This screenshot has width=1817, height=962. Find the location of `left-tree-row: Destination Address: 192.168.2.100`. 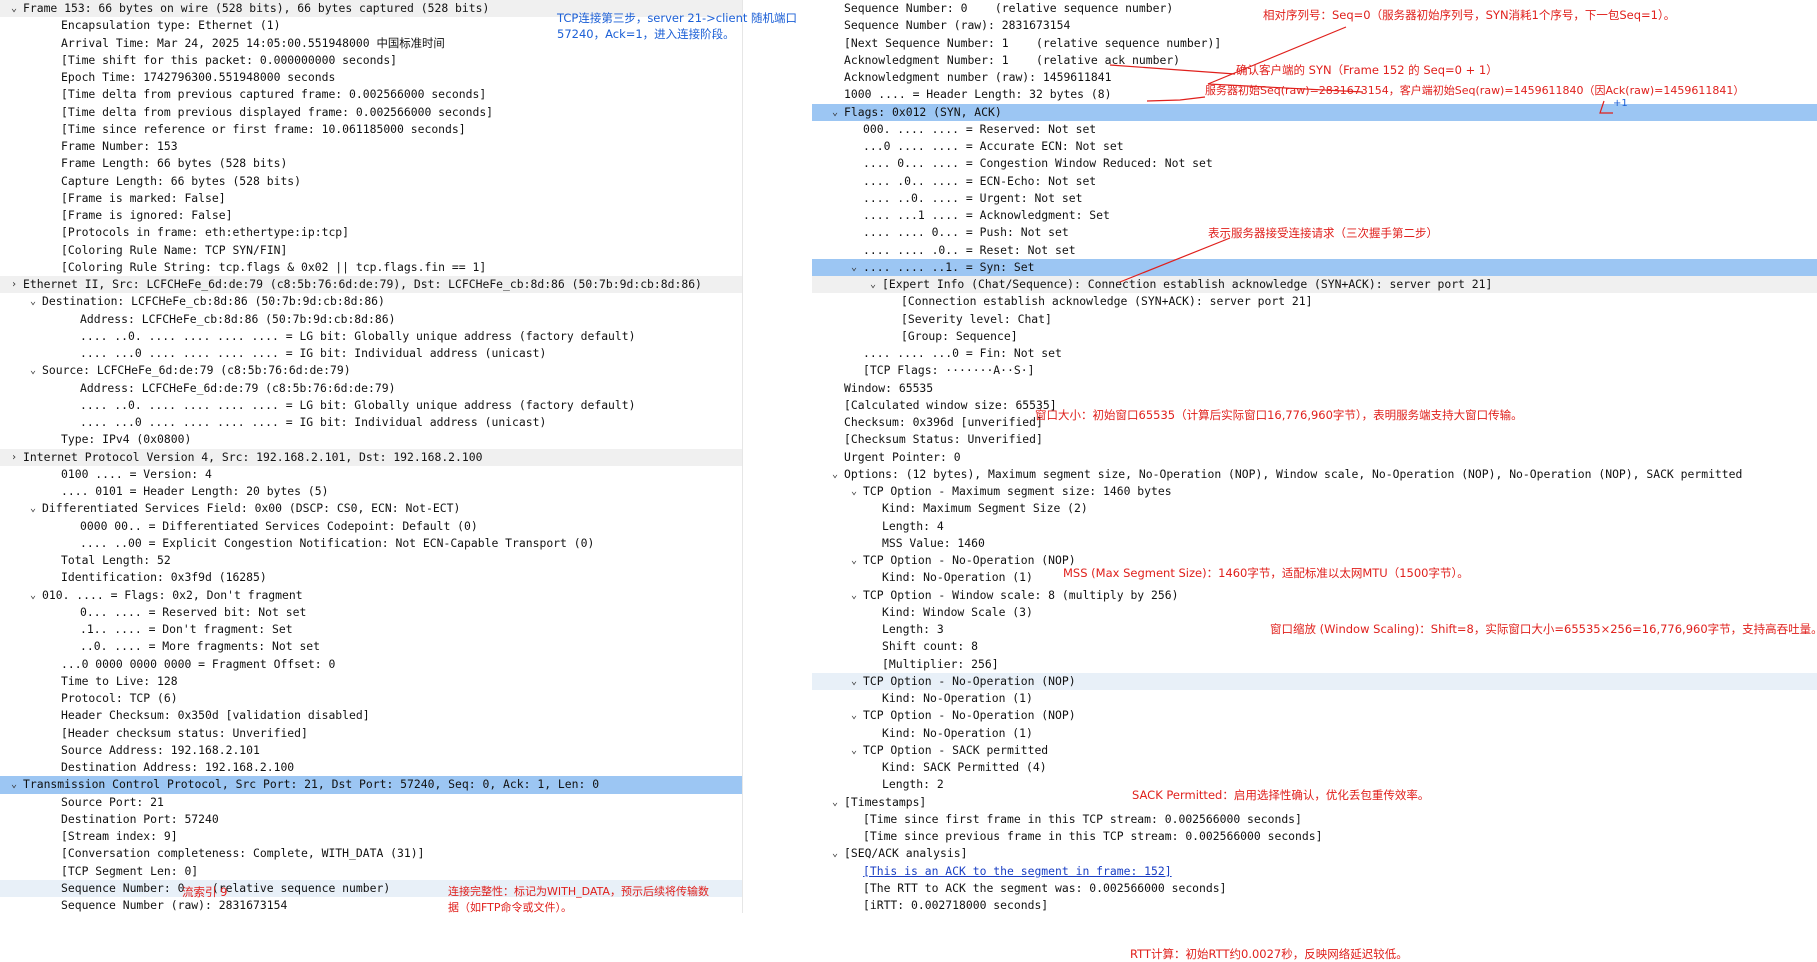

left-tree-row: Destination Address: 192.168.2.100 is located at coordinates (371, 767).